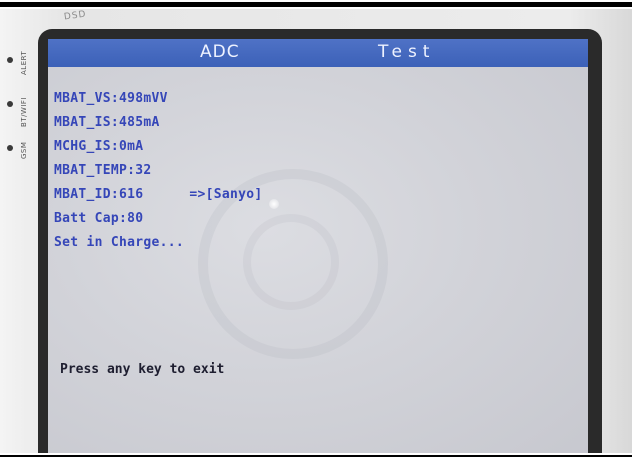  What do you see at coordinates (87, 194) in the screenshot?
I see `line-label: MBAT_ID:` at bounding box center [87, 194].